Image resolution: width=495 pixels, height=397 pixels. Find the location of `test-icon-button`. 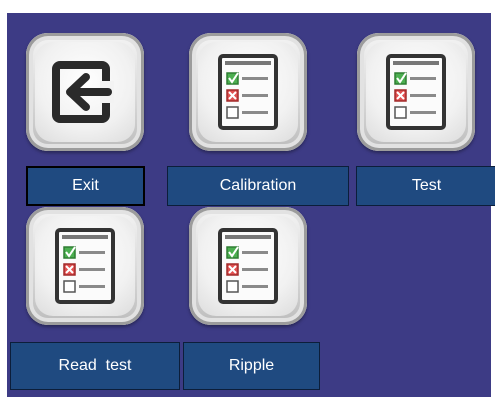

test-icon-button is located at coordinates (416, 92).